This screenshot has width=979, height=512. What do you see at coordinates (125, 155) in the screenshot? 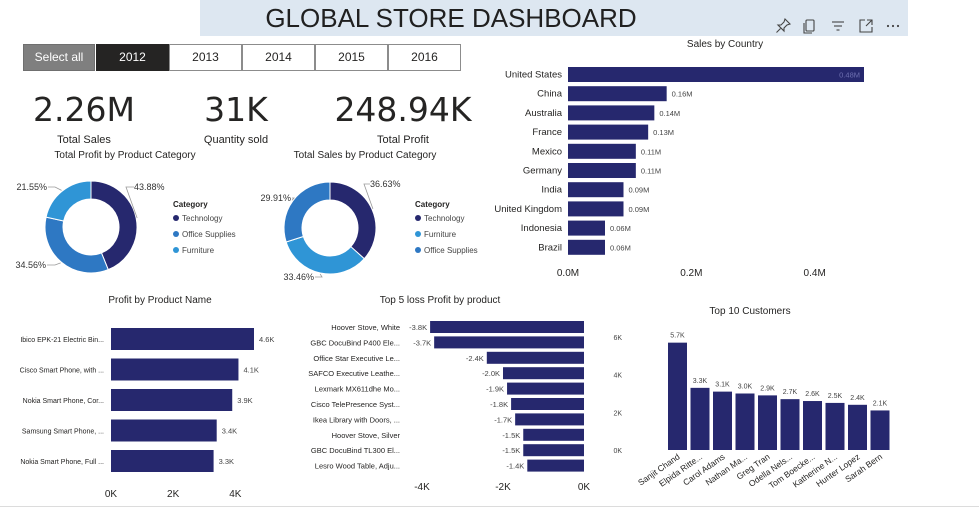
I see `profit-by-category-title: Total Profit by Product Category` at bounding box center [125, 155].